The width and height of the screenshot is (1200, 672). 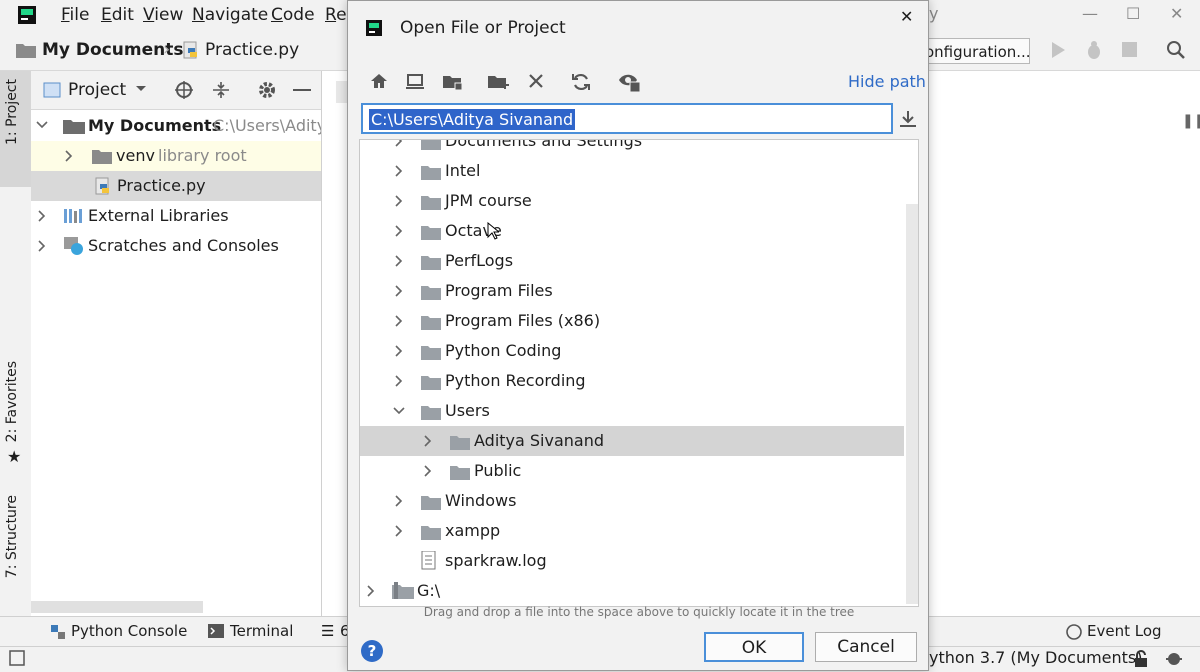 What do you see at coordinates (908, 119) in the screenshot?
I see `download-icon` at bounding box center [908, 119].